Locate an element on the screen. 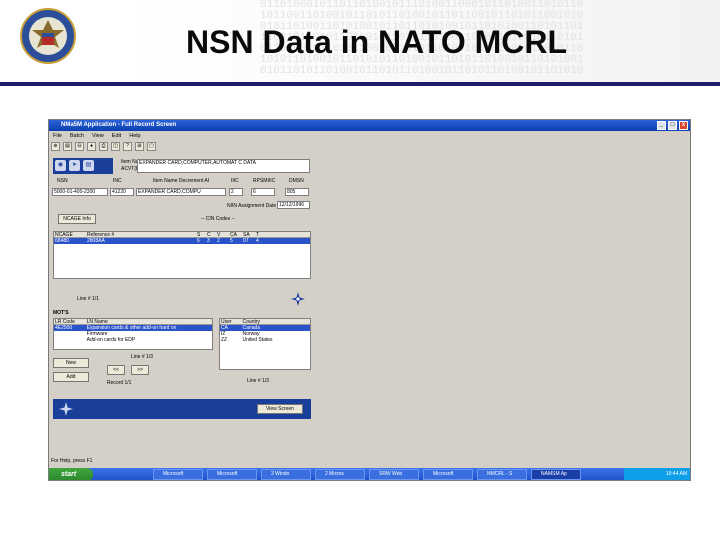 This screenshot has height=540, width=720. window-controls: _ □ x is located at coordinates (672, 125).